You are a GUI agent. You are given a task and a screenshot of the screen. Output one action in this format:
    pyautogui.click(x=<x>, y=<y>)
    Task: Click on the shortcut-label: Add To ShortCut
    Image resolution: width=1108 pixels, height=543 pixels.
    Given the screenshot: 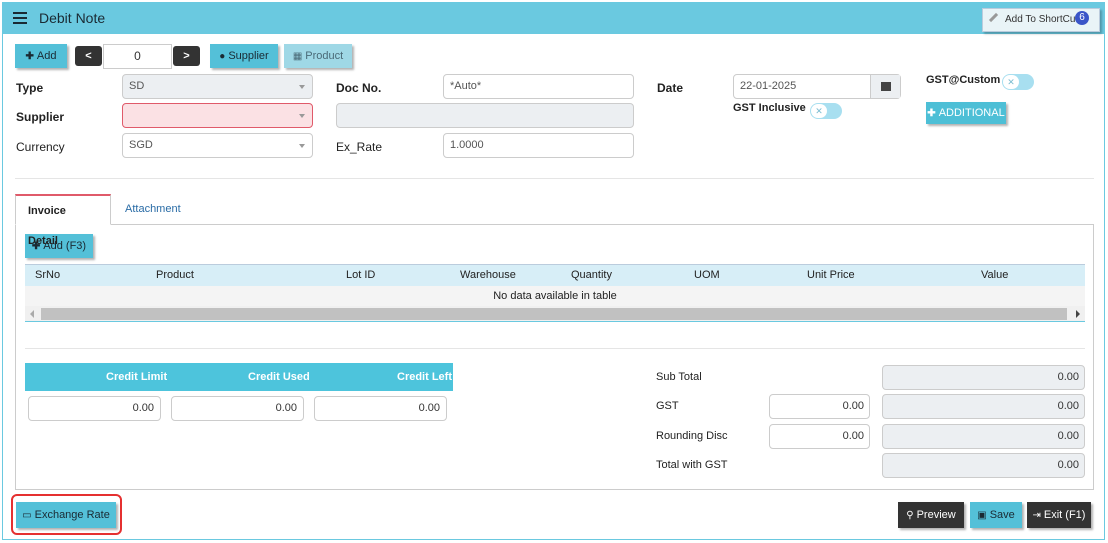 What is the action you would take?
    pyautogui.click(x=1042, y=19)
    